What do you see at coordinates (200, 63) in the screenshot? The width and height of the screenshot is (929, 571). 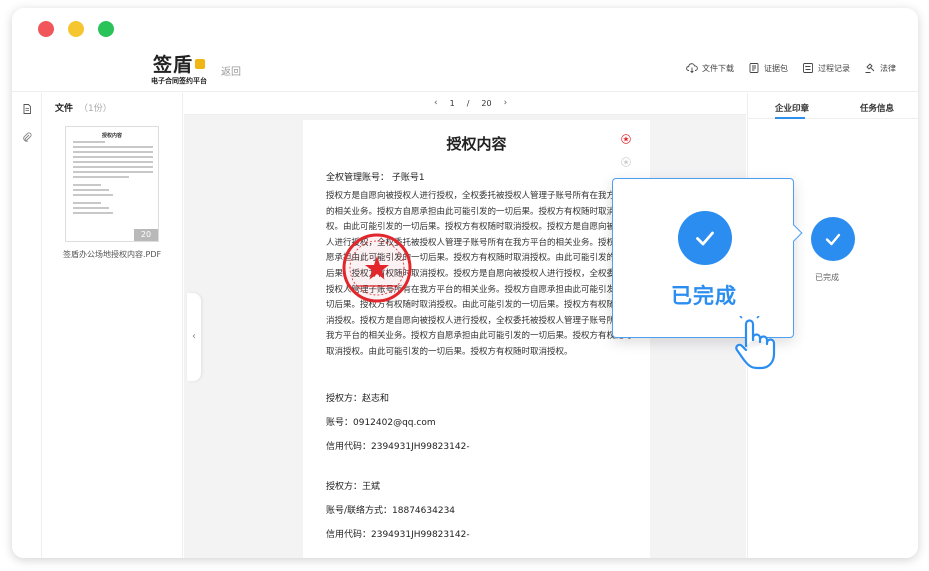 I see `logo-dot-icon` at bounding box center [200, 63].